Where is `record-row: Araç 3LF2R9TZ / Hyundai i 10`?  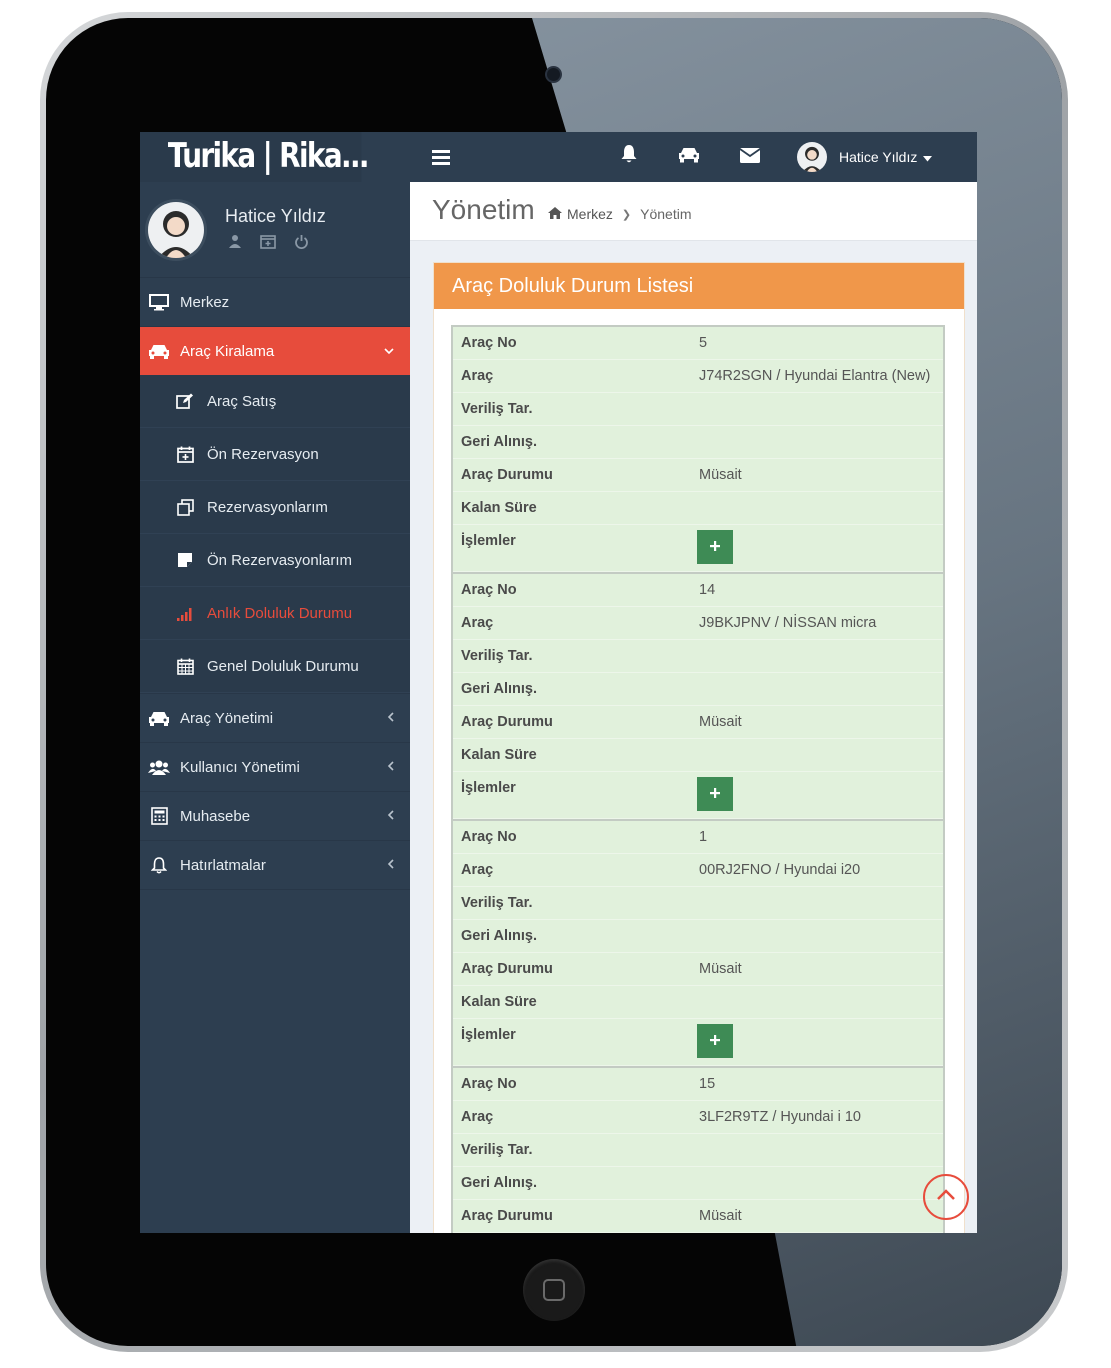 record-row: Araç 3LF2R9TZ / Hyundai i 10 is located at coordinates (698, 1117).